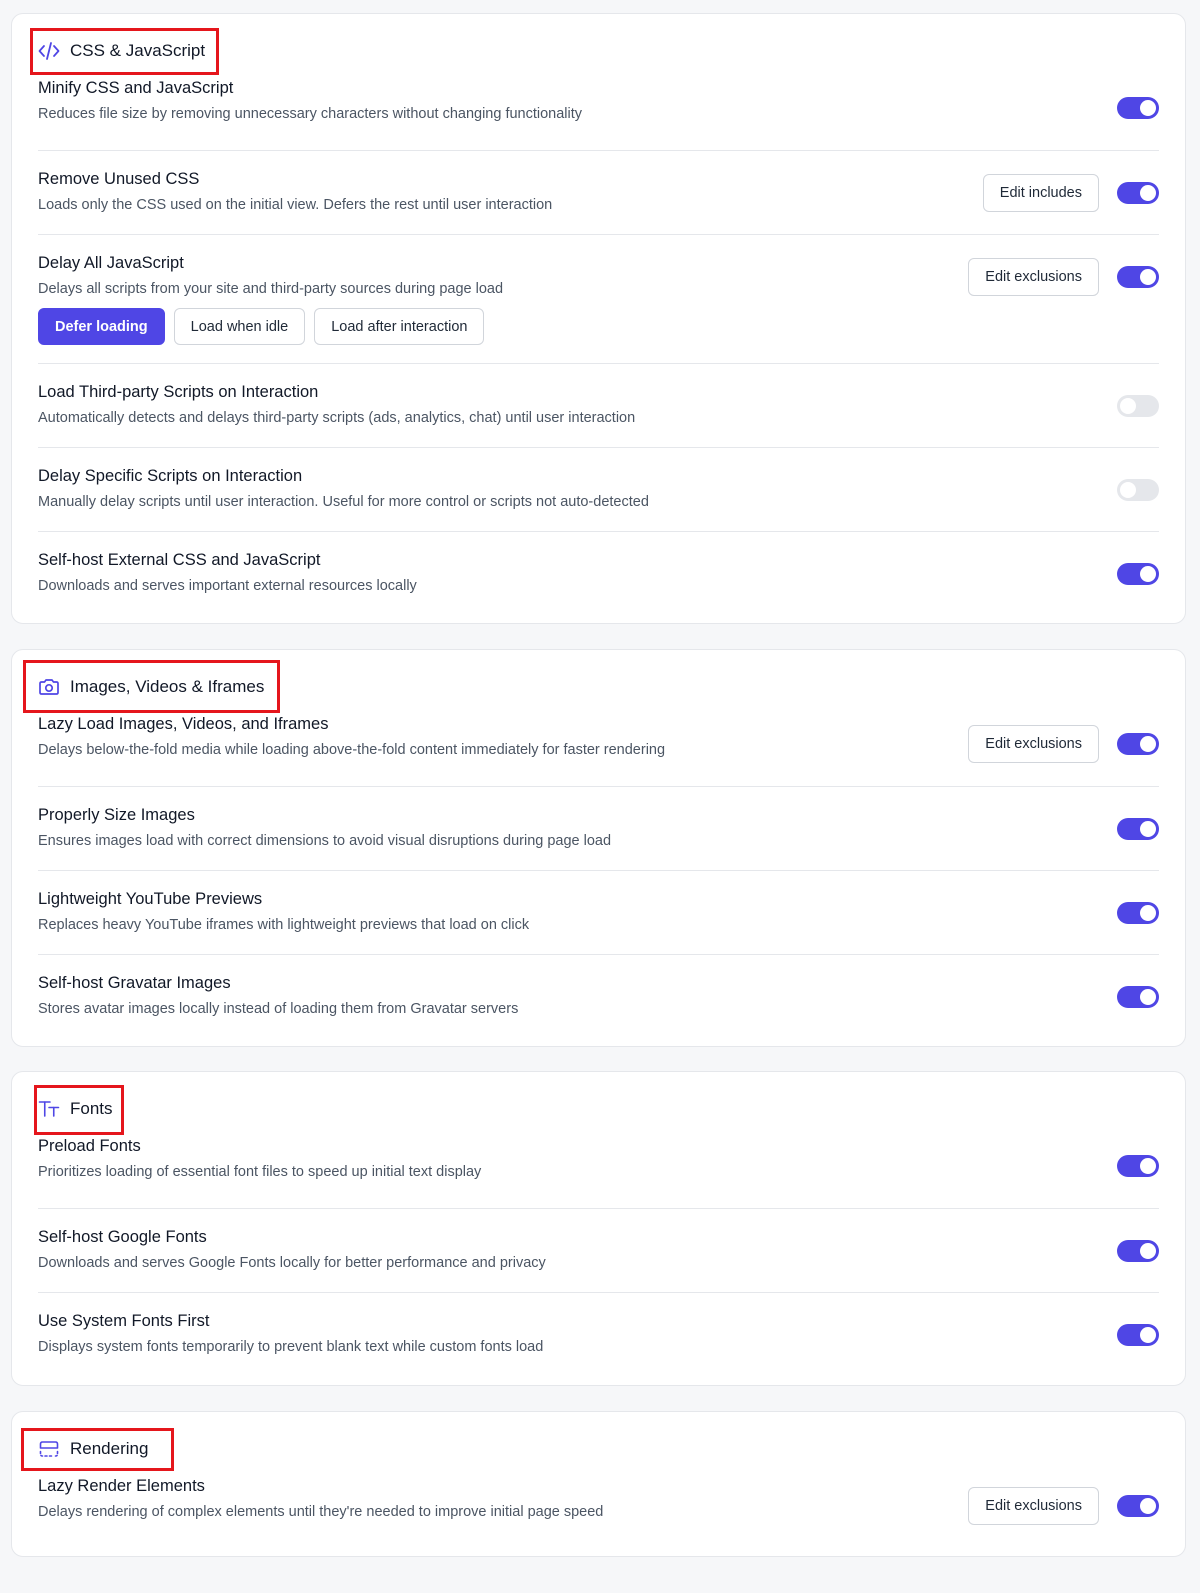 The image size is (1200, 1593). I want to click on defer-loading-option: Defer loading, so click(101, 326).